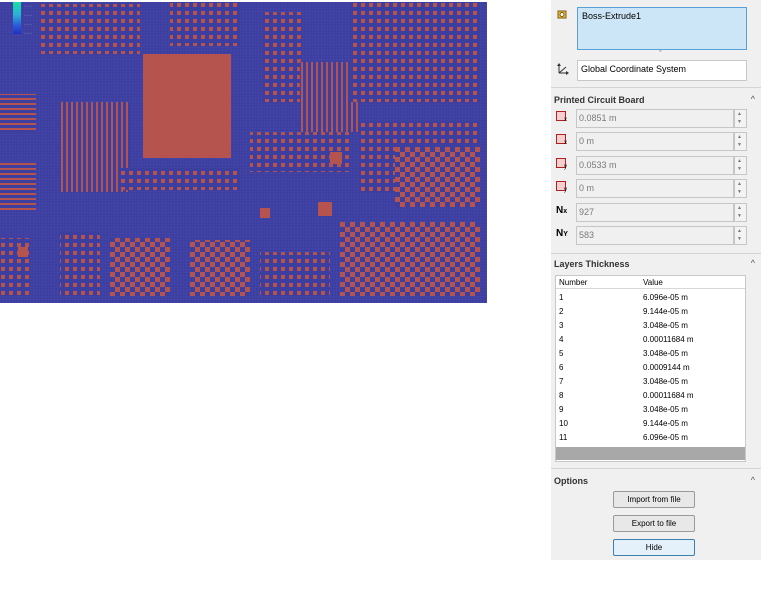  What do you see at coordinates (662, 28) in the screenshot?
I see `selection-box: Boss-Extrude1` at bounding box center [662, 28].